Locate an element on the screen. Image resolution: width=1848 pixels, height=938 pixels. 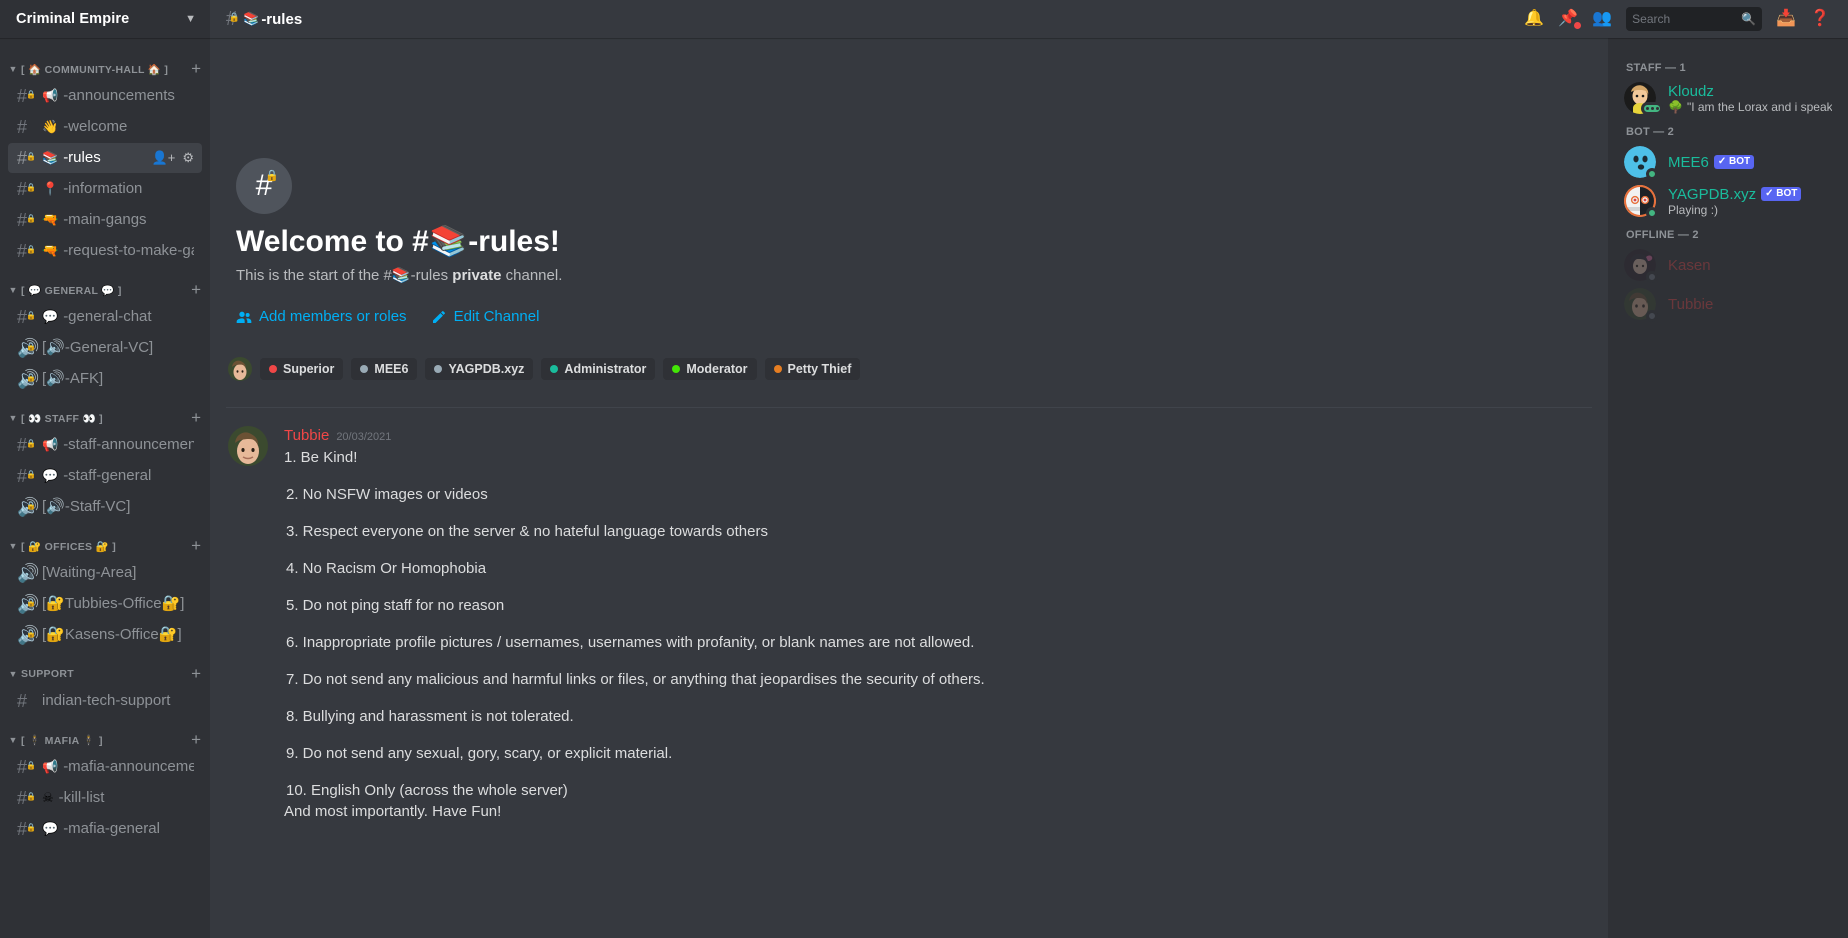
sidebar-channel-staff-vc: 🔊 🔒 [🔊-Staff-VC] is located at coordinates (105, 507).